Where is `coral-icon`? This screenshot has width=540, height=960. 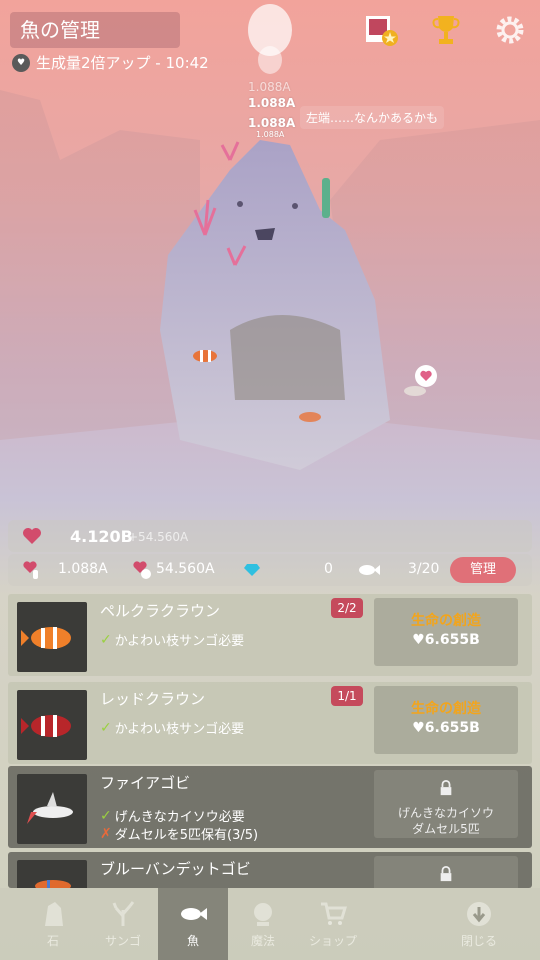
coral-icon is located at coordinates (123, 913).